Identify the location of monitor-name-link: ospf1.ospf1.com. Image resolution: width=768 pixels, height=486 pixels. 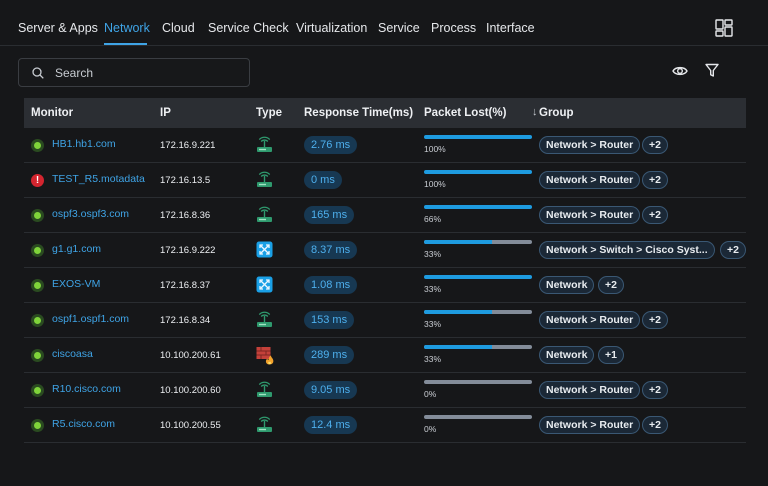
(90, 319).